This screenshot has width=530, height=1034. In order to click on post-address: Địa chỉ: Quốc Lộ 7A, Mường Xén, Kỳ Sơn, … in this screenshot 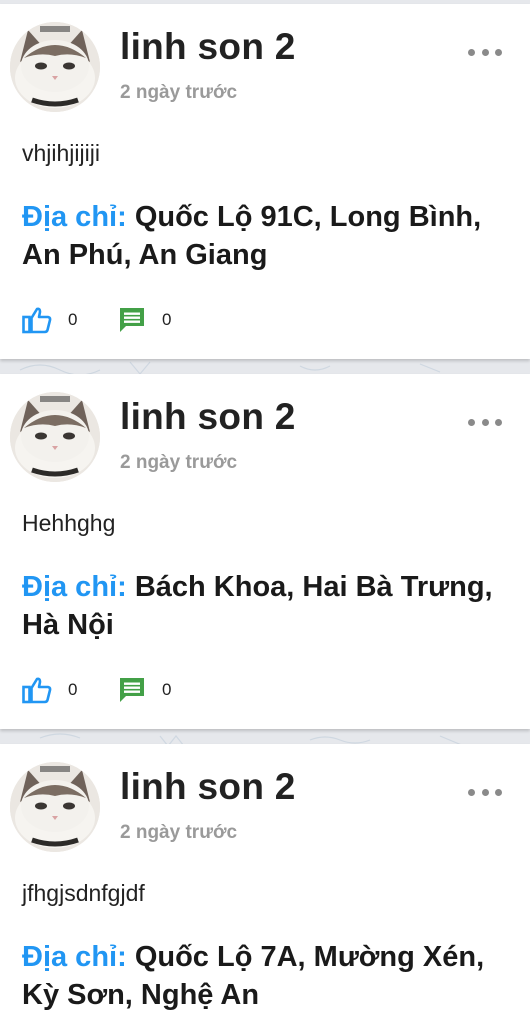, I will do `click(267, 976)`.